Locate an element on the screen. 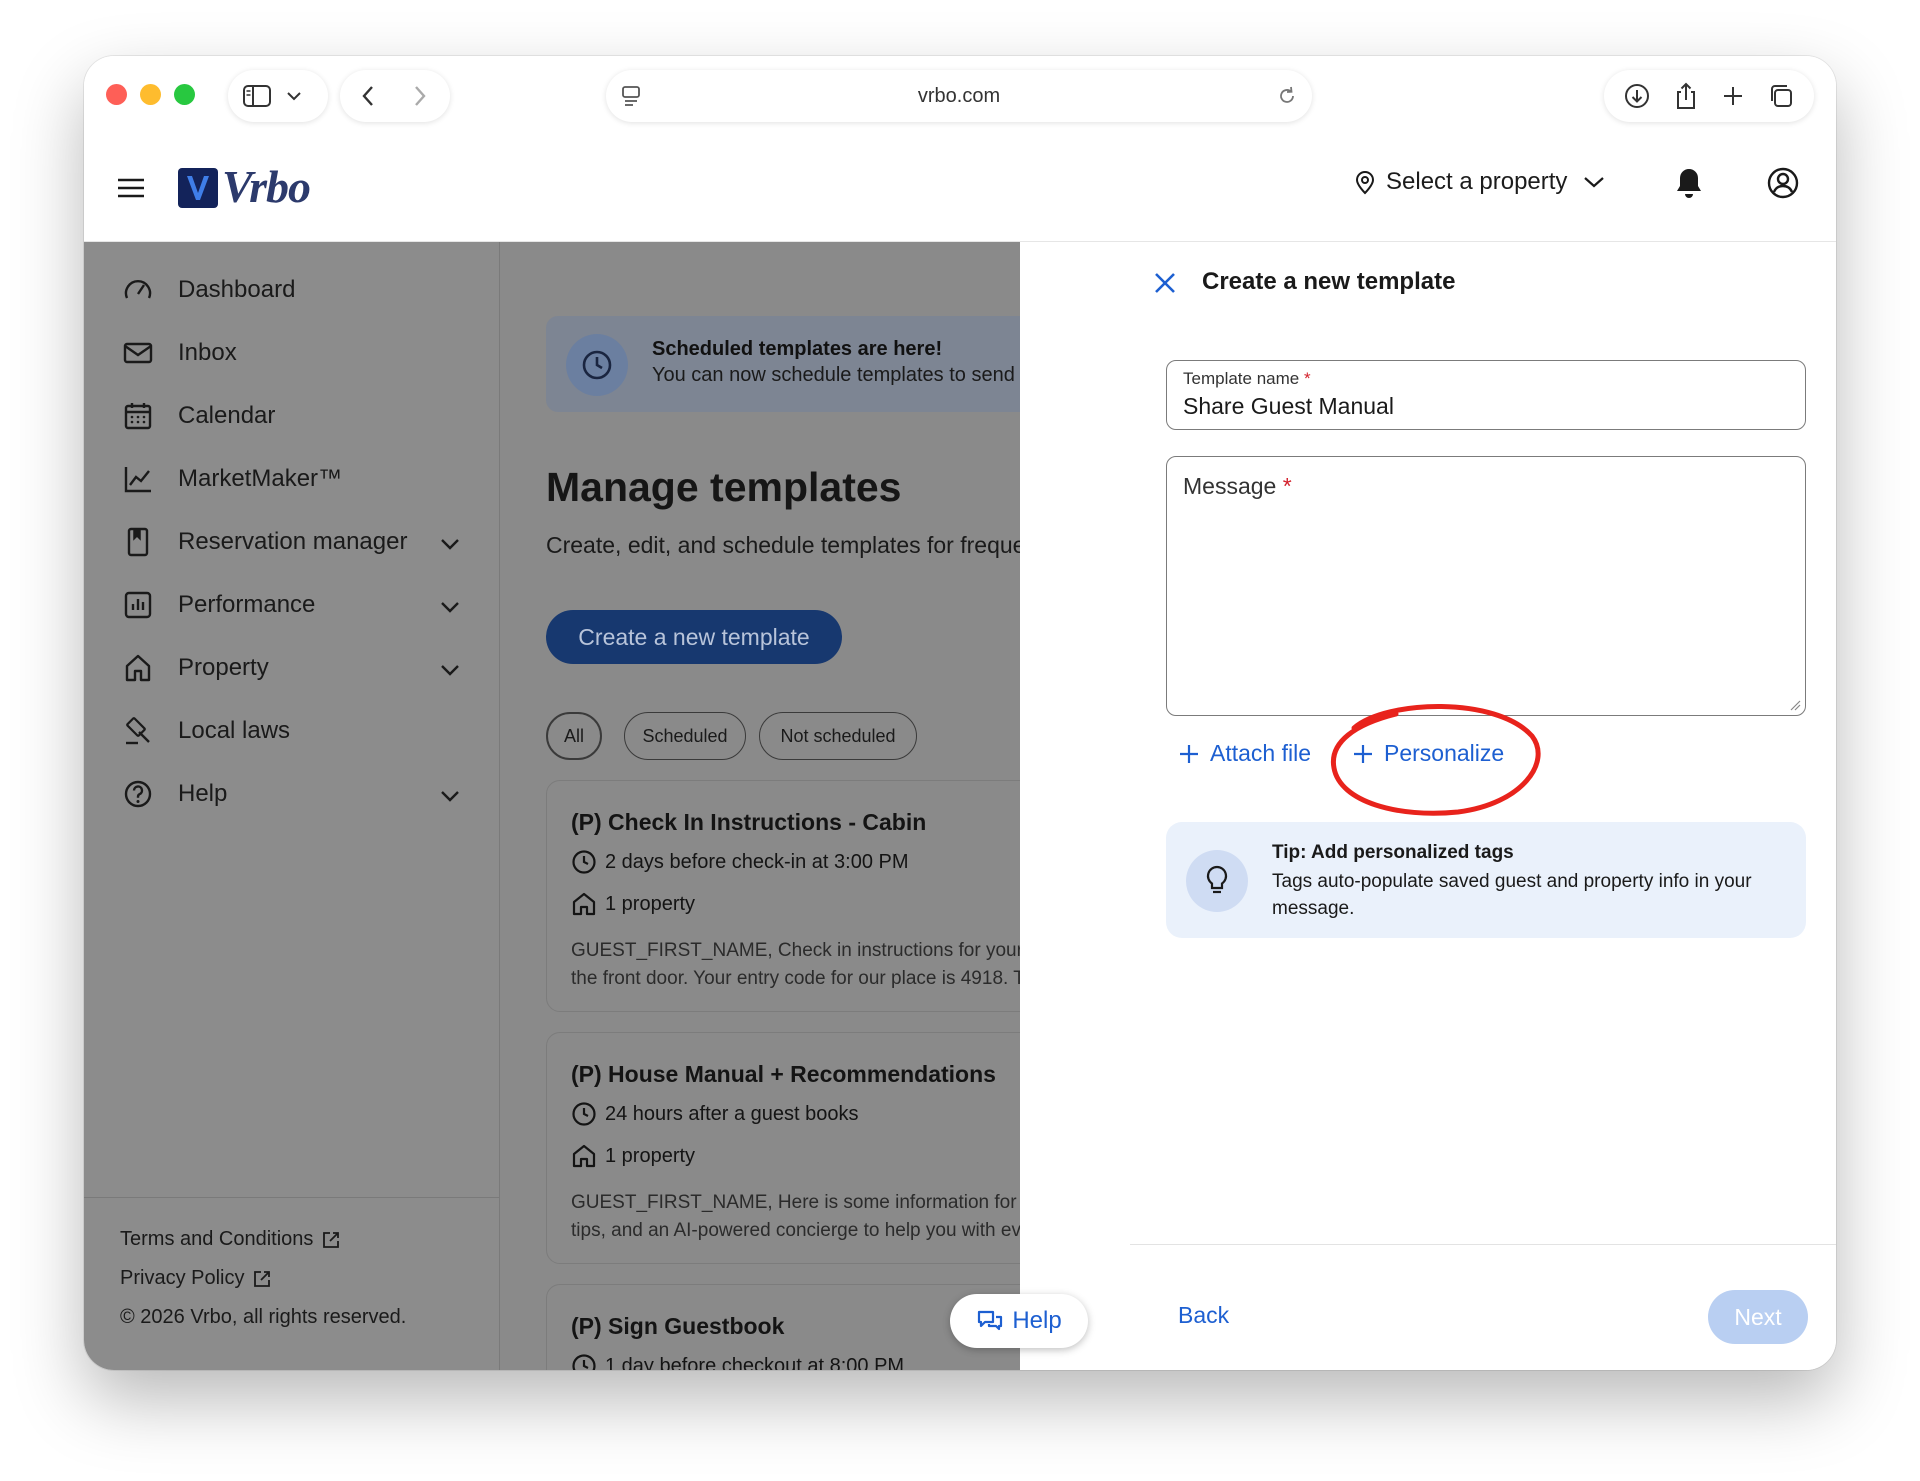 This screenshot has width=1920, height=1481. sidebar-item-reservation-manager: Reservation manager is located at coordinates (290, 542).